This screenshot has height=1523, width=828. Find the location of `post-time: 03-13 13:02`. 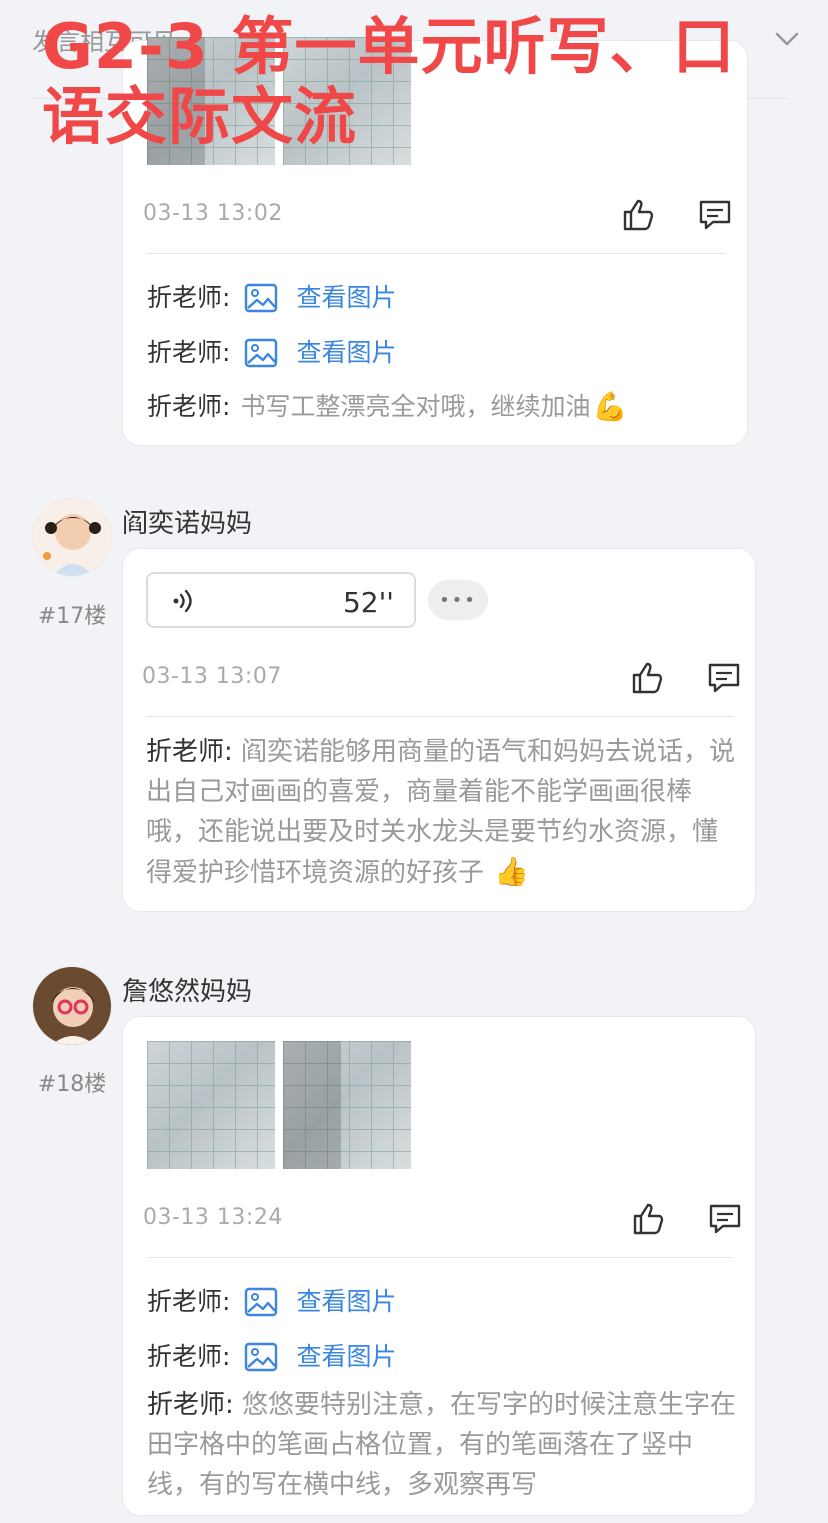

post-time: 03-13 13:02 is located at coordinates (213, 213).